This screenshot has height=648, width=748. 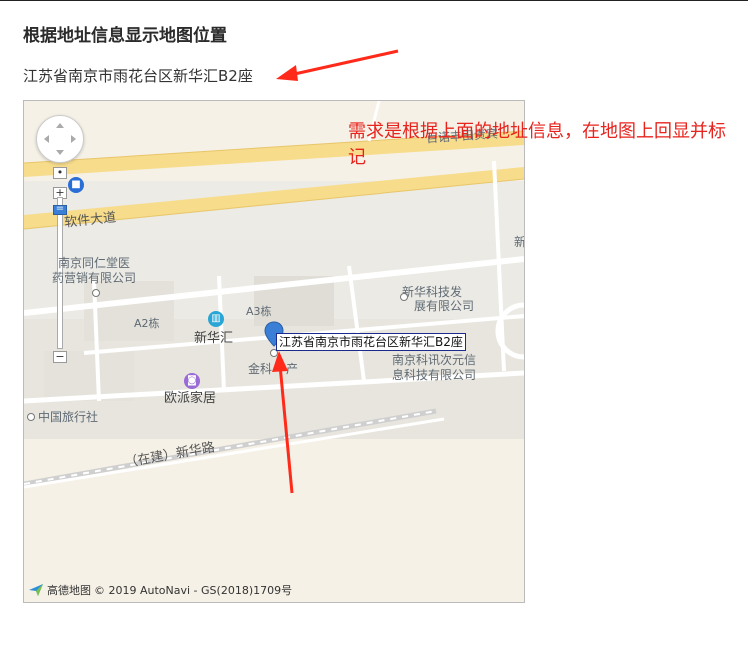 I want to click on map-label-tongrentang-2: 药营销有限公司, so click(x=94, y=278).